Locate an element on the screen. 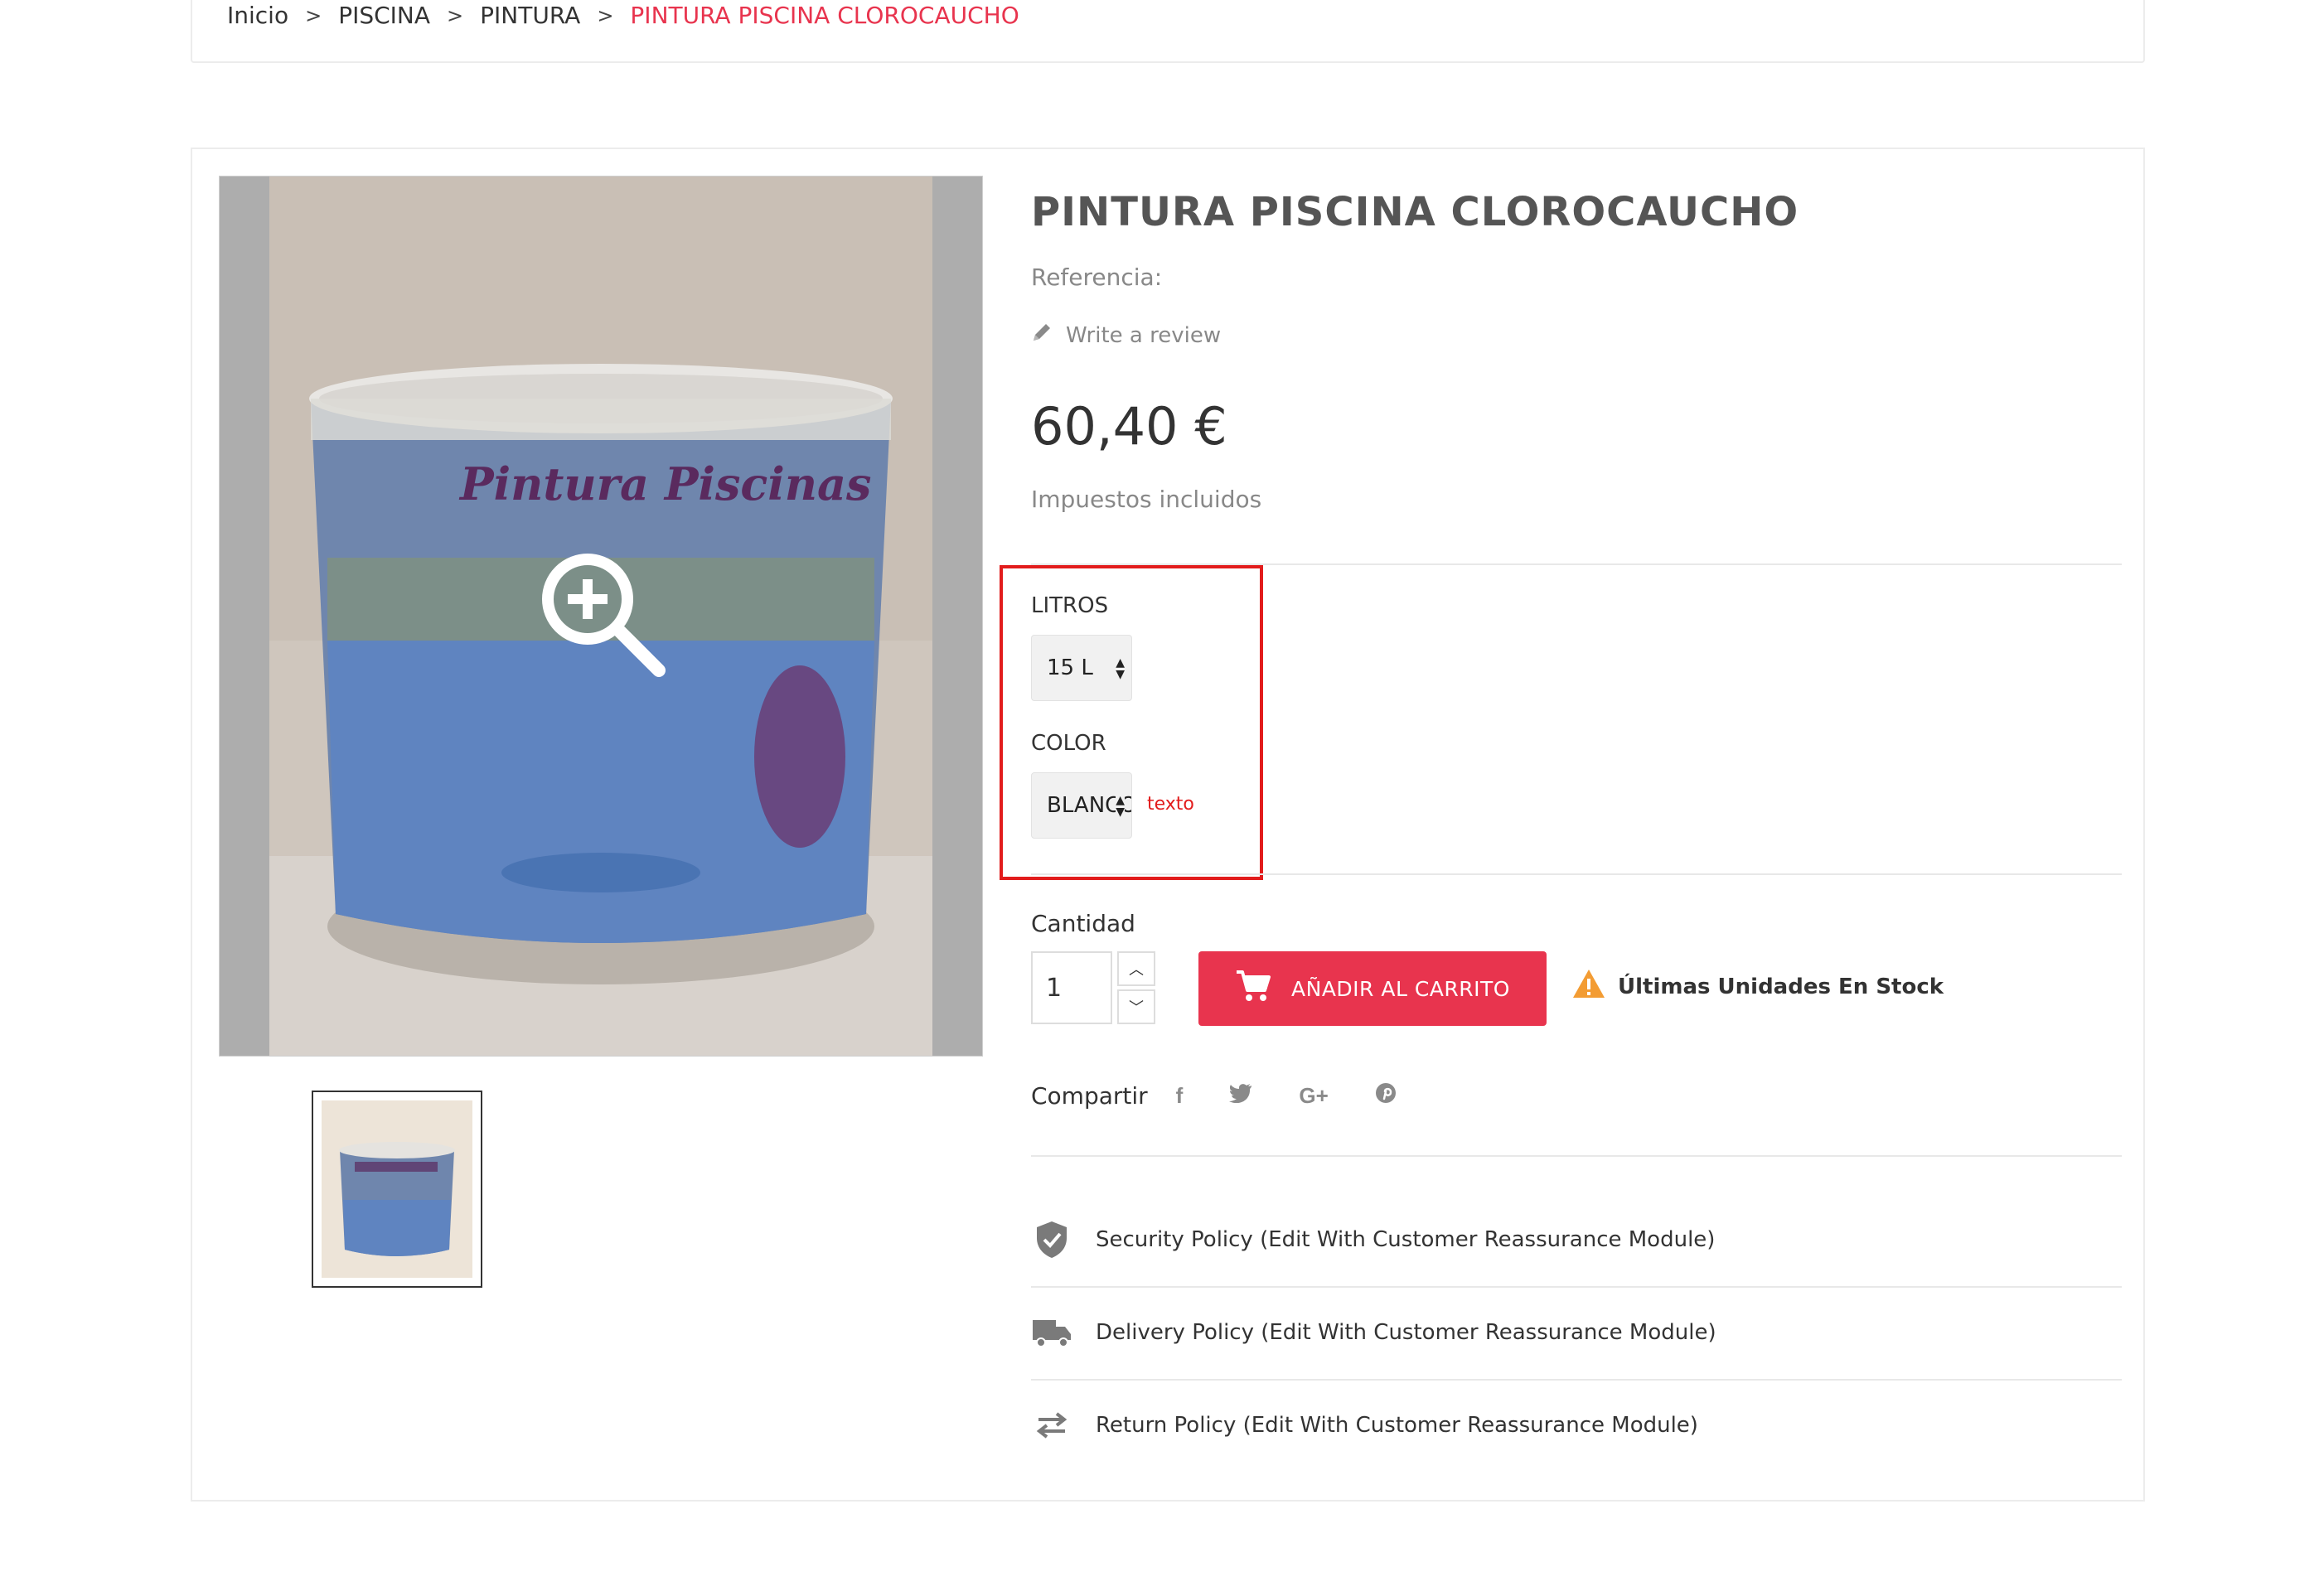 This screenshot has width=2319, height=1596. litros-select: 15 L ▲ ▼ is located at coordinates (1081, 668).